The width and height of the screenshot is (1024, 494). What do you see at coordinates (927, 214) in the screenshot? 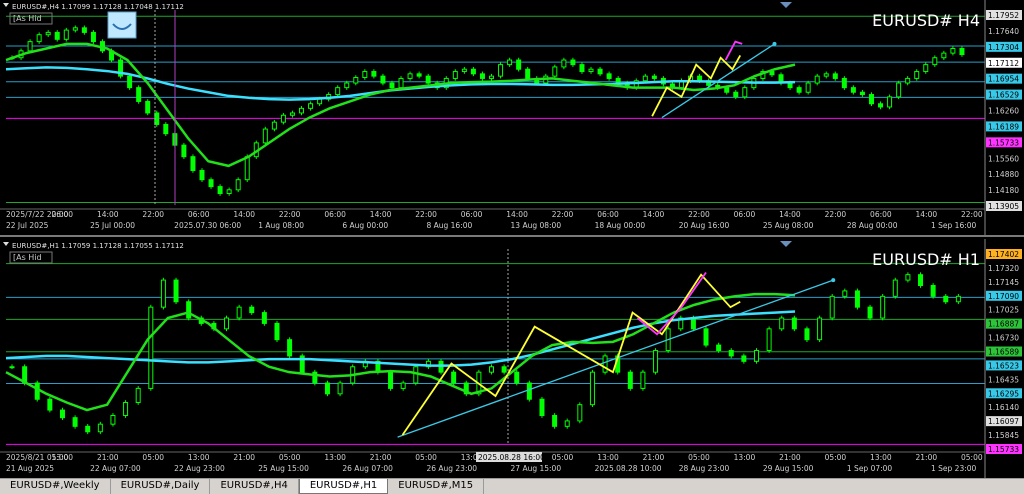
I see `time-label-upper: 14:00` at bounding box center [927, 214].